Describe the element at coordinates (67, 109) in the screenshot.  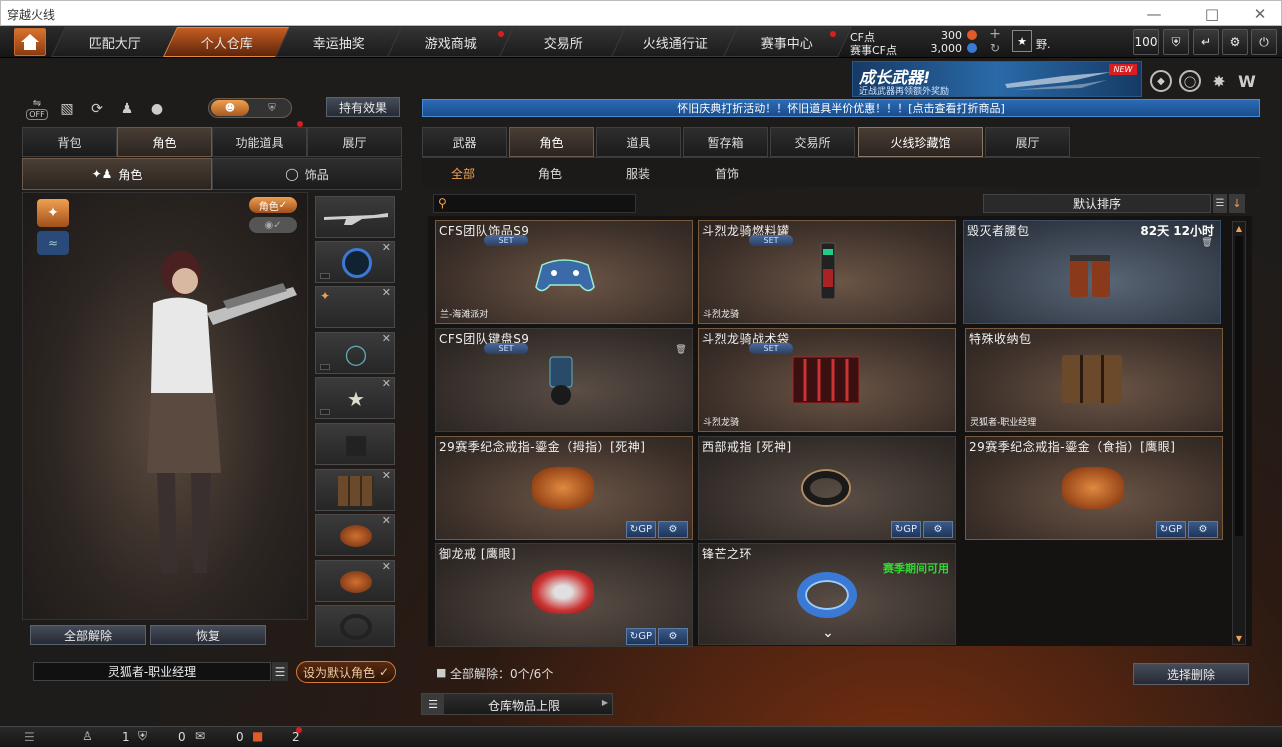
I see `ranking-icon: ▧` at that location.